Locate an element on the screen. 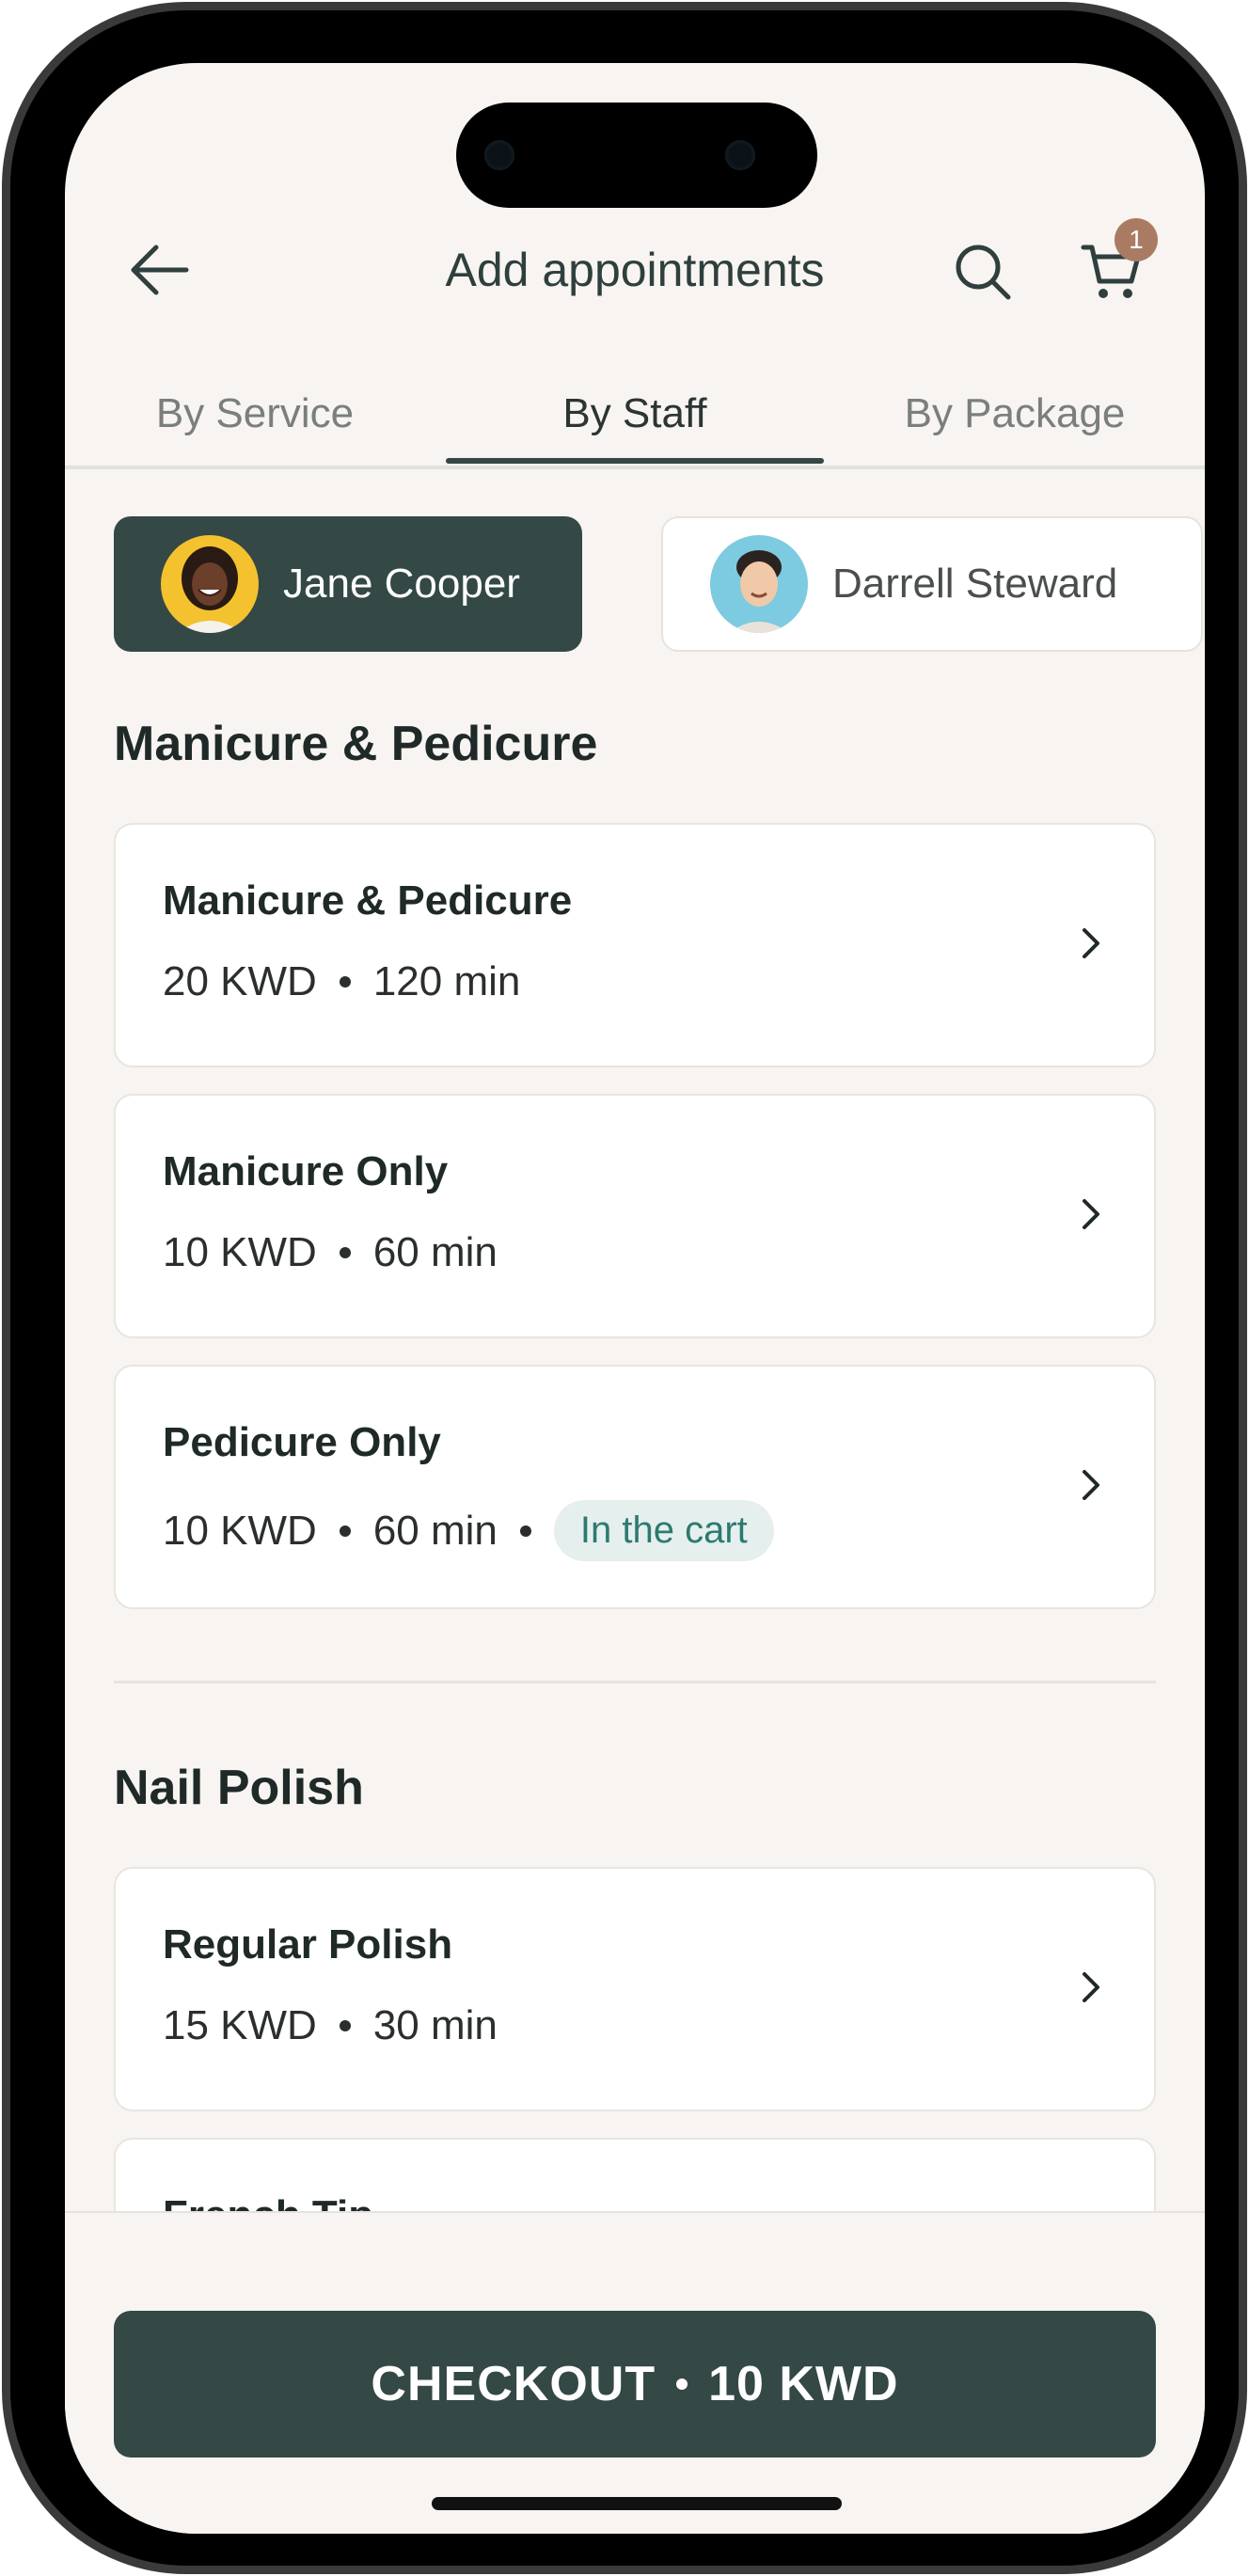  cart-count-badge: 1 is located at coordinates (1137, 239).